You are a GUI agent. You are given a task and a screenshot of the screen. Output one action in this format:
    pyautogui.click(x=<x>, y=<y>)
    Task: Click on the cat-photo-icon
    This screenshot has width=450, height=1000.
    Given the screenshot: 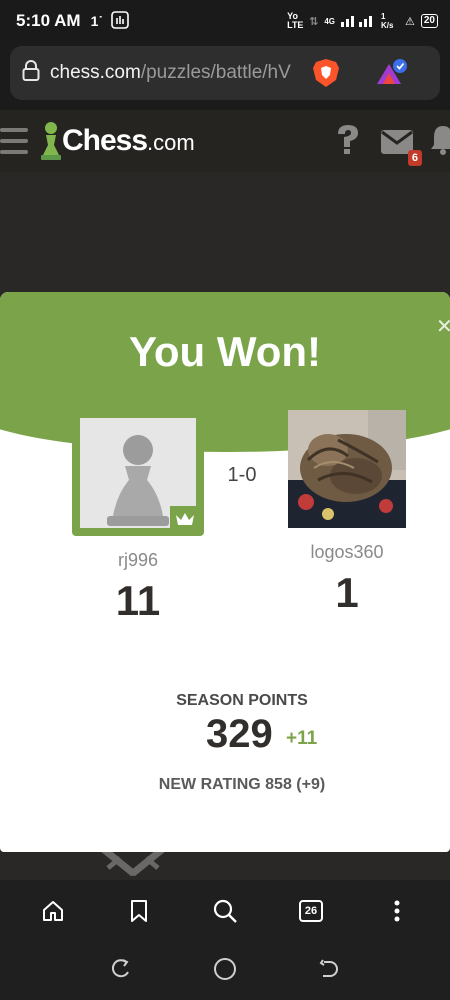 What is the action you would take?
    pyautogui.click(x=347, y=469)
    